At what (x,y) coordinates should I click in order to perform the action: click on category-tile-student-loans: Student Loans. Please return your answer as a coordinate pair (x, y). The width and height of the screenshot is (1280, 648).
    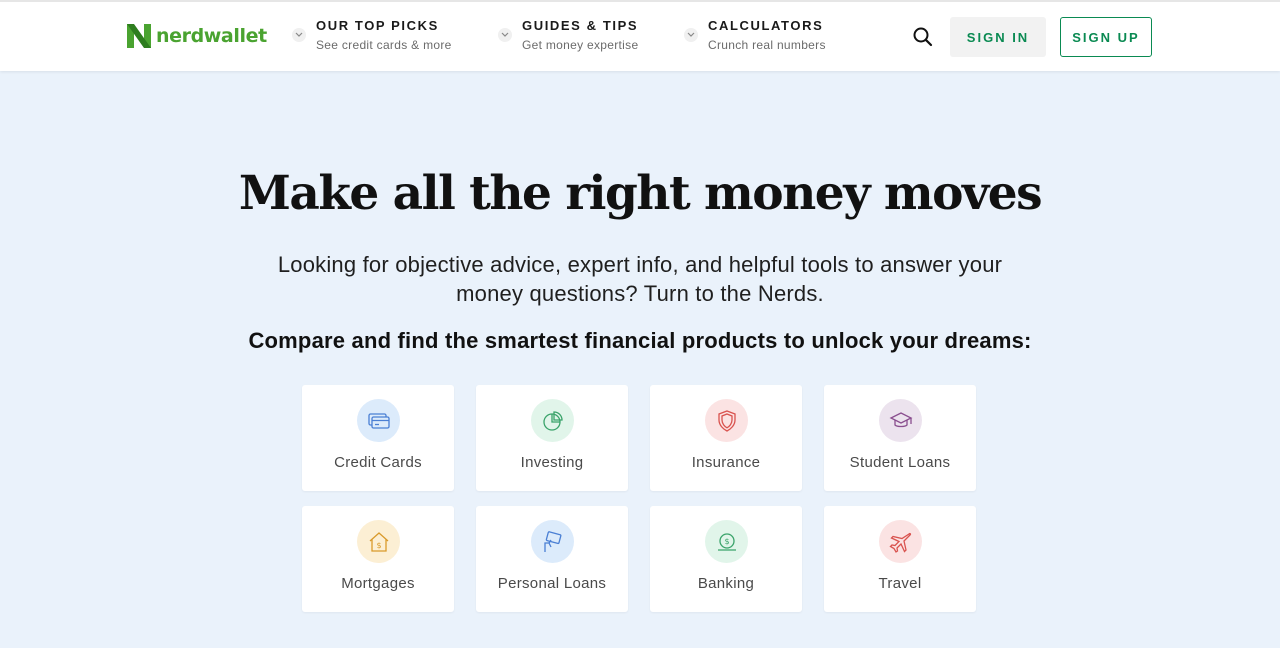
    Looking at the image, I should click on (900, 438).